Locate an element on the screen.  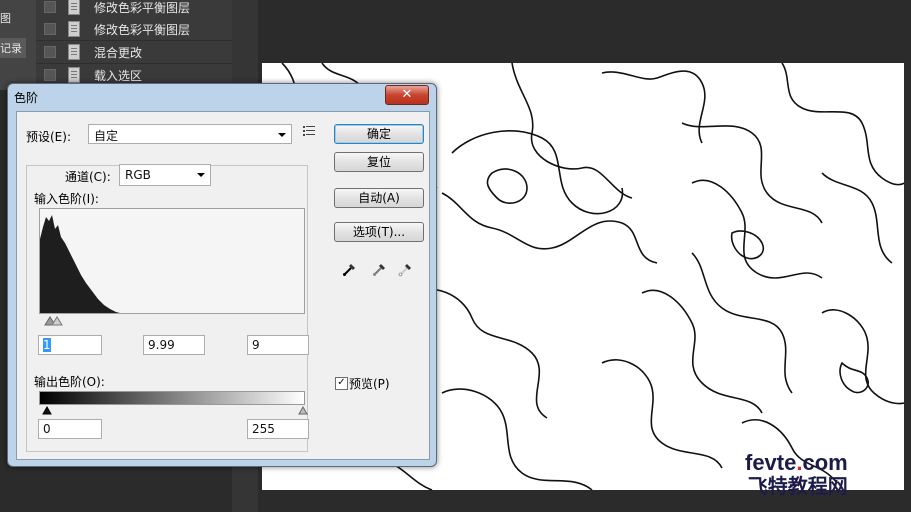
history-item-label: 混合更改 is located at coordinates (118, 53).